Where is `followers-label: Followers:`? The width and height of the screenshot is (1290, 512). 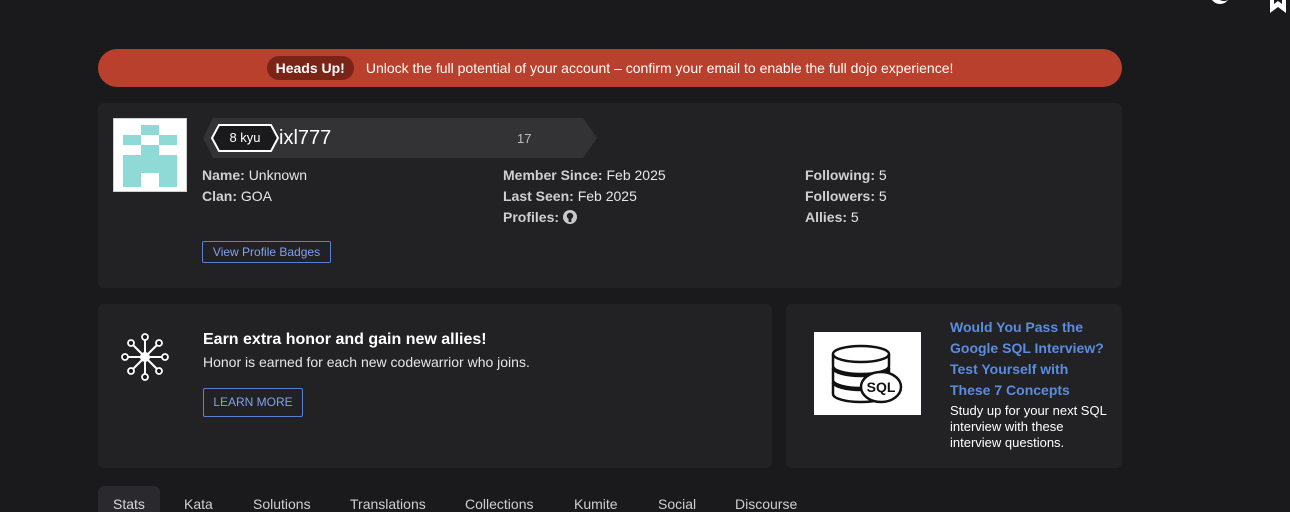
followers-label: Followers: is located at coordinates (840, 196).